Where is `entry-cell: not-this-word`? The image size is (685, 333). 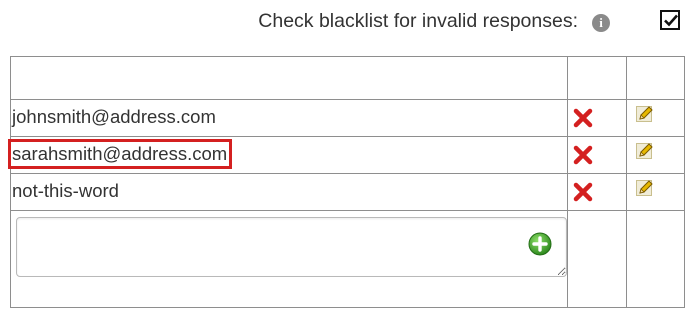 entry-cell: not-this-word is located at coordinates (289, 192).